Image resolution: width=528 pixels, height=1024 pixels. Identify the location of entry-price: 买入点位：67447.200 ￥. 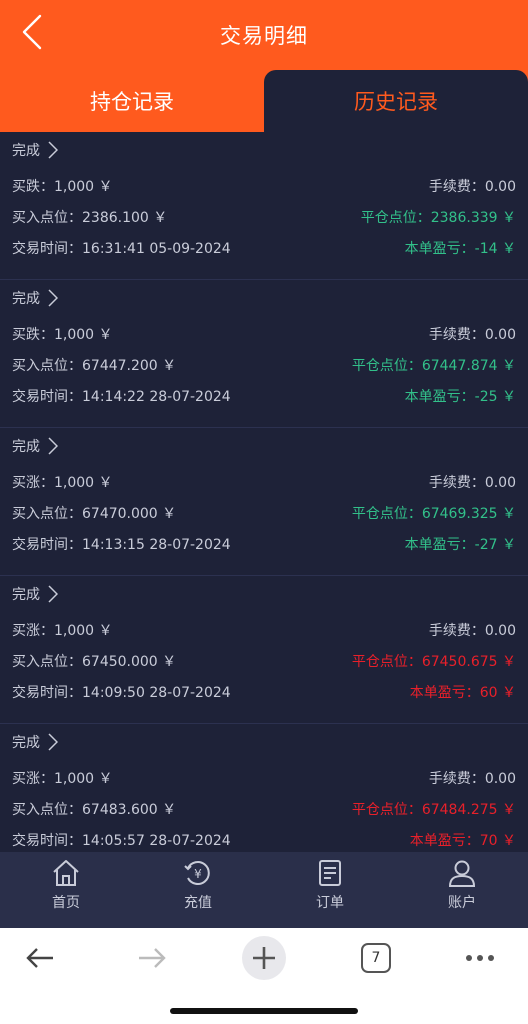
(94, 366).